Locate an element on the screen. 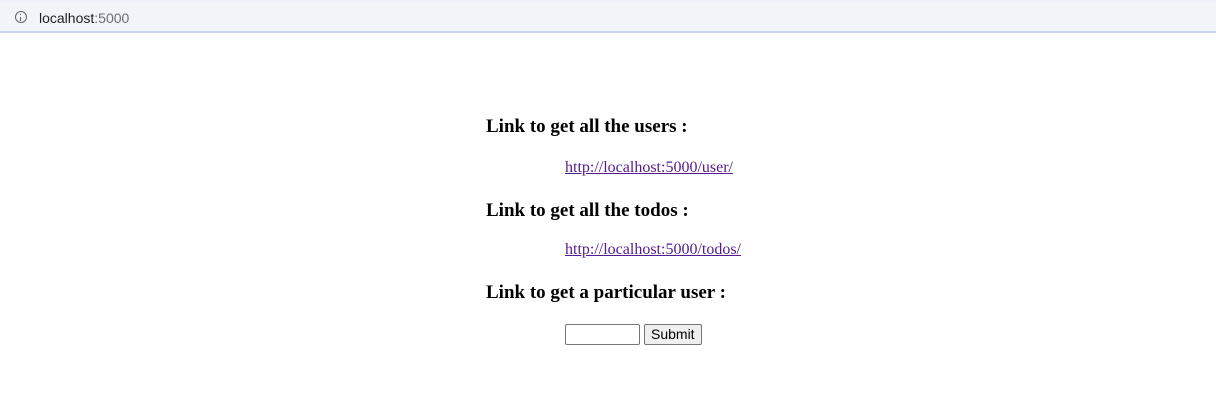 Image resolution: width=1216 pixels, height=418 pixels. heading-todos: Link to get all the todos : is located at coordinates (587, 210).